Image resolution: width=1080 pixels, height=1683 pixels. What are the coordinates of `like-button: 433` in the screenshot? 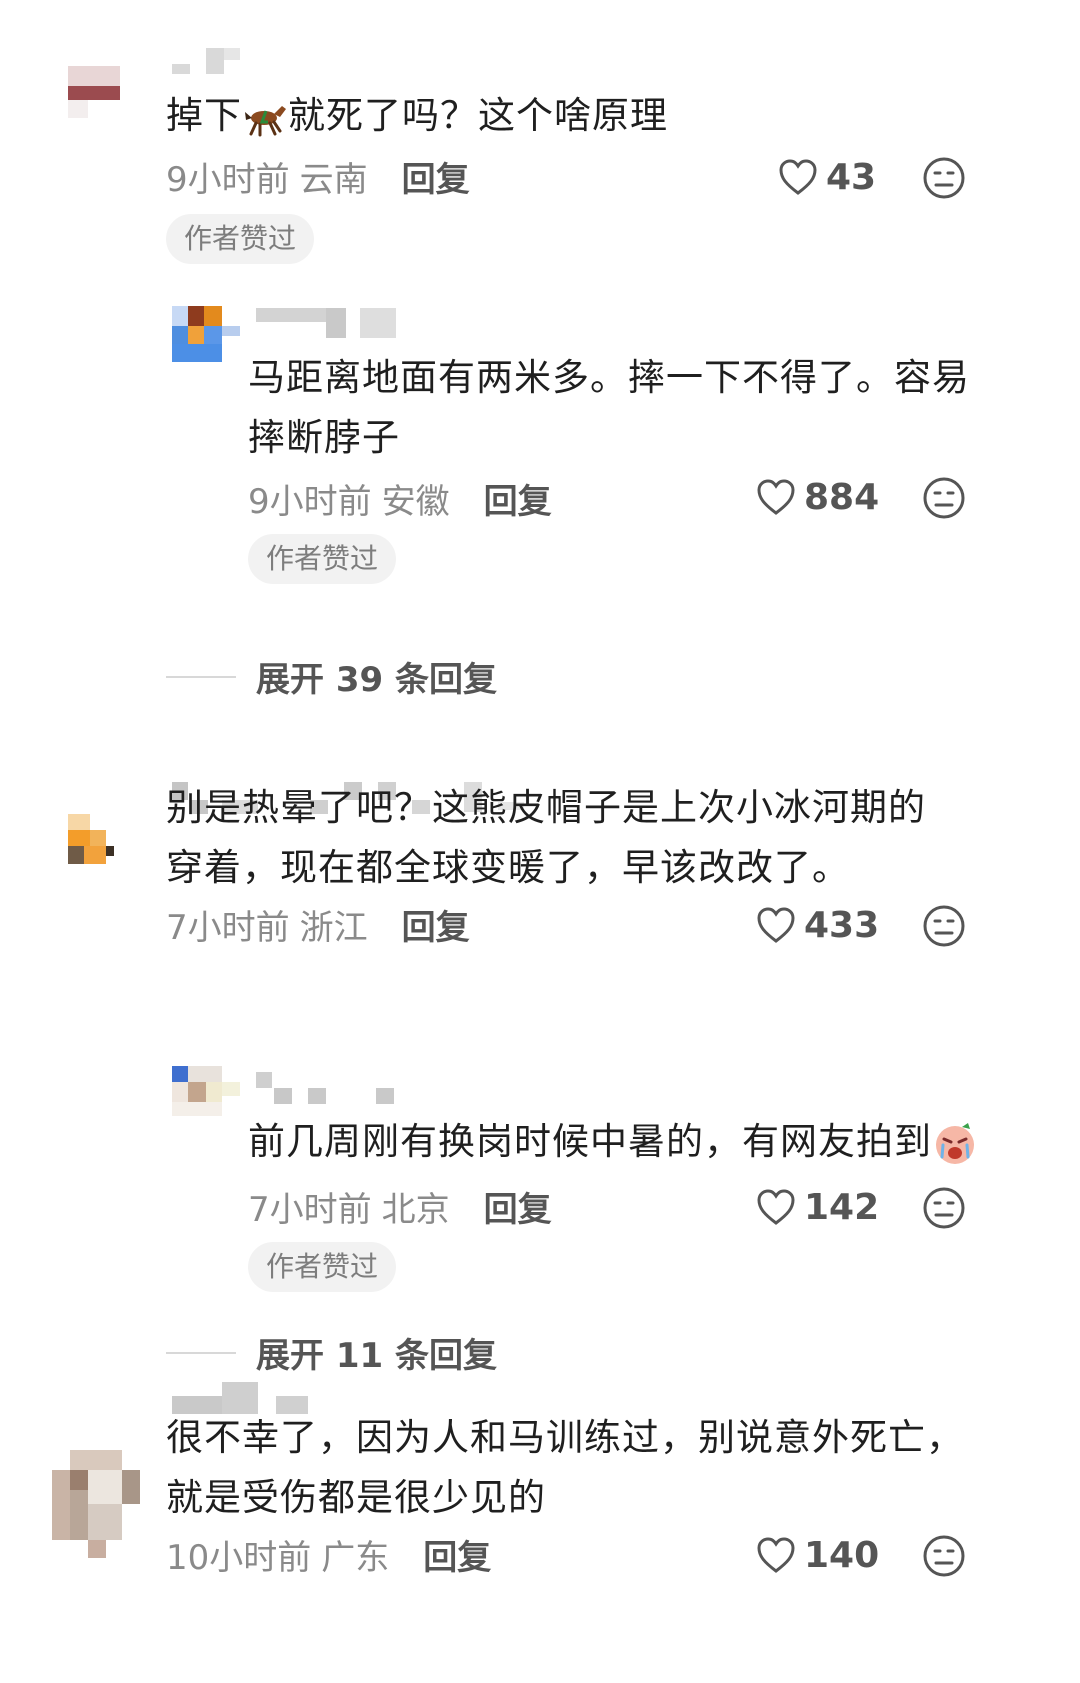 It's located at (817, 925).